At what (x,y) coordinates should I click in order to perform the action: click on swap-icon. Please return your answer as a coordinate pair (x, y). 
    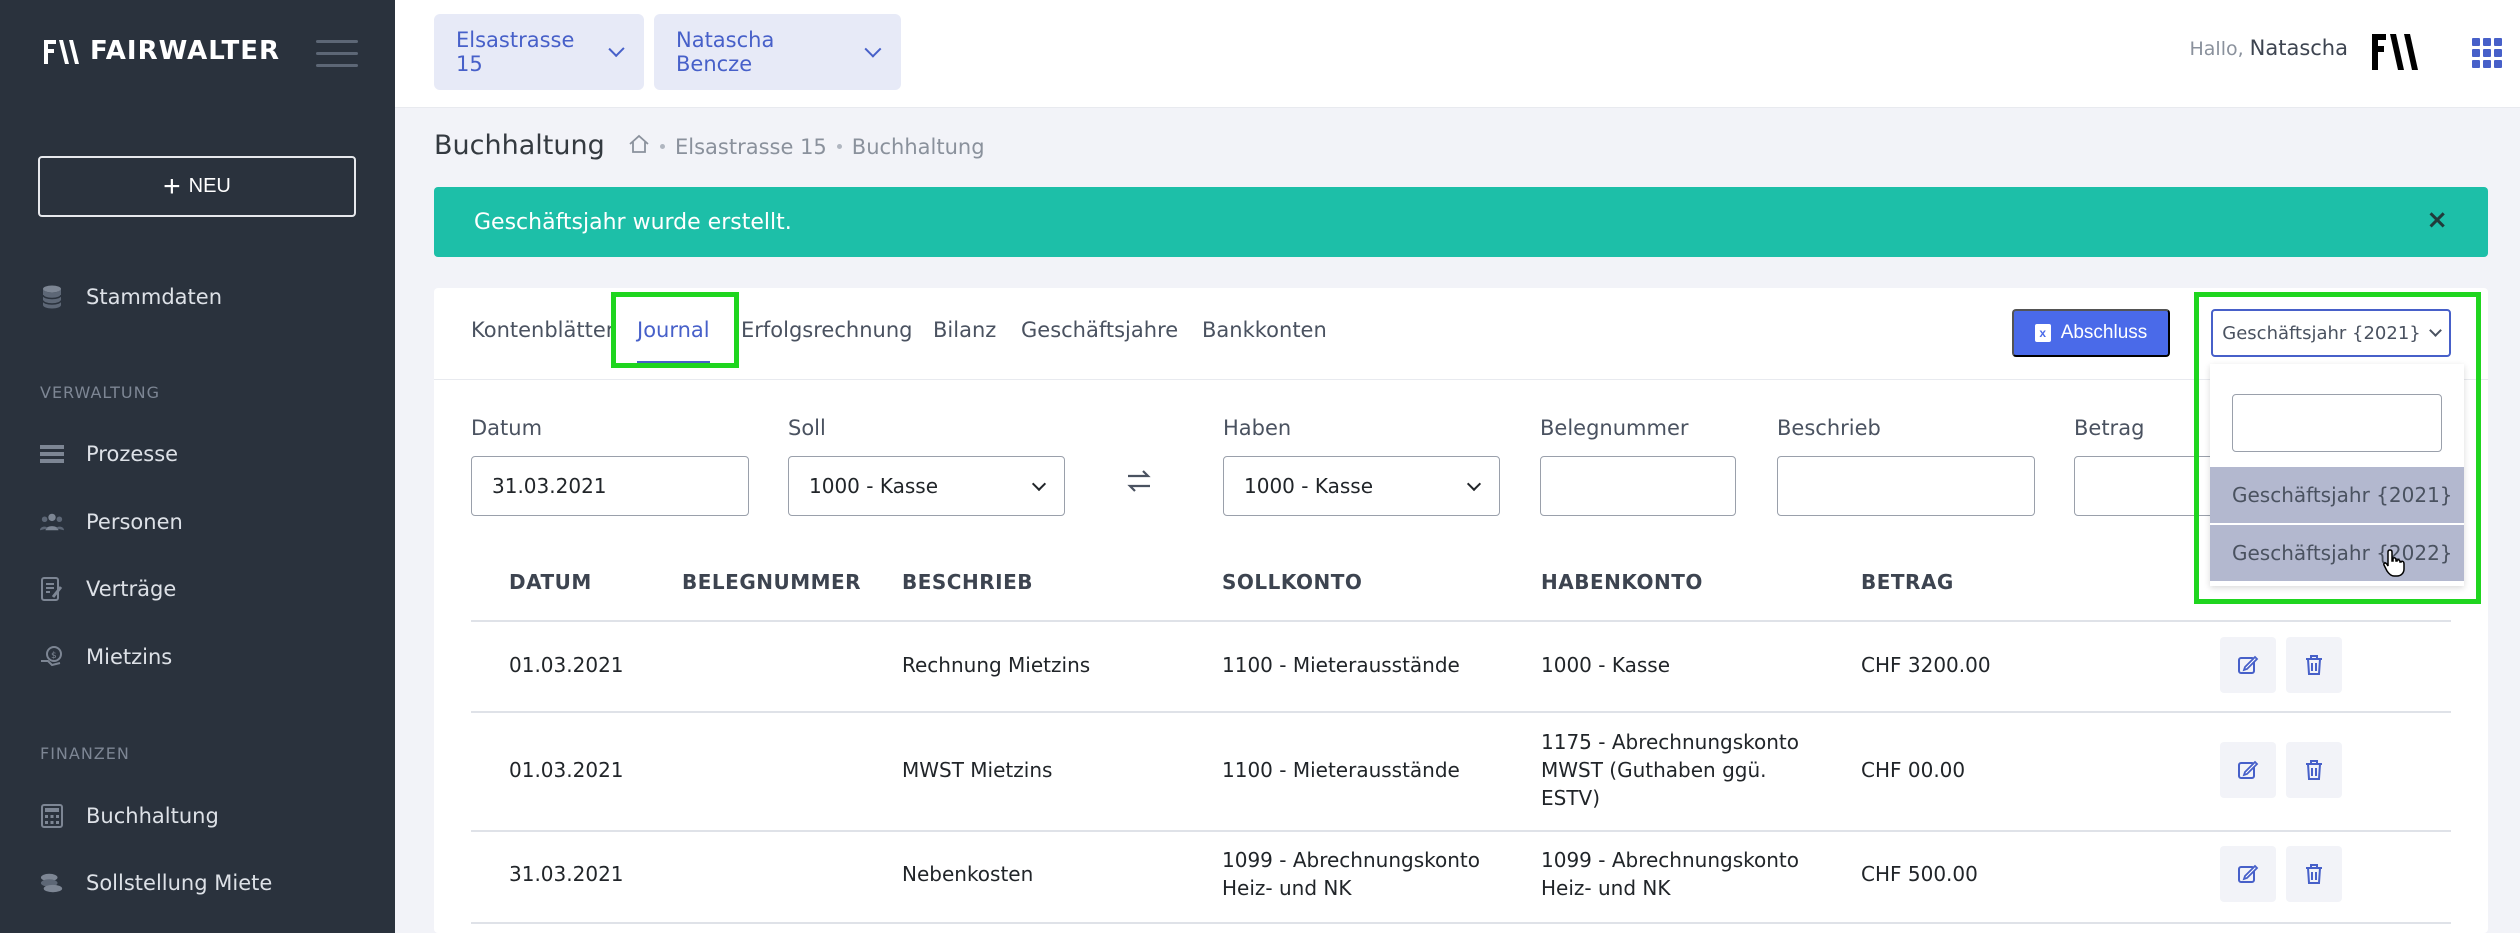
    Looking at the image, I should click on (1144, 486).